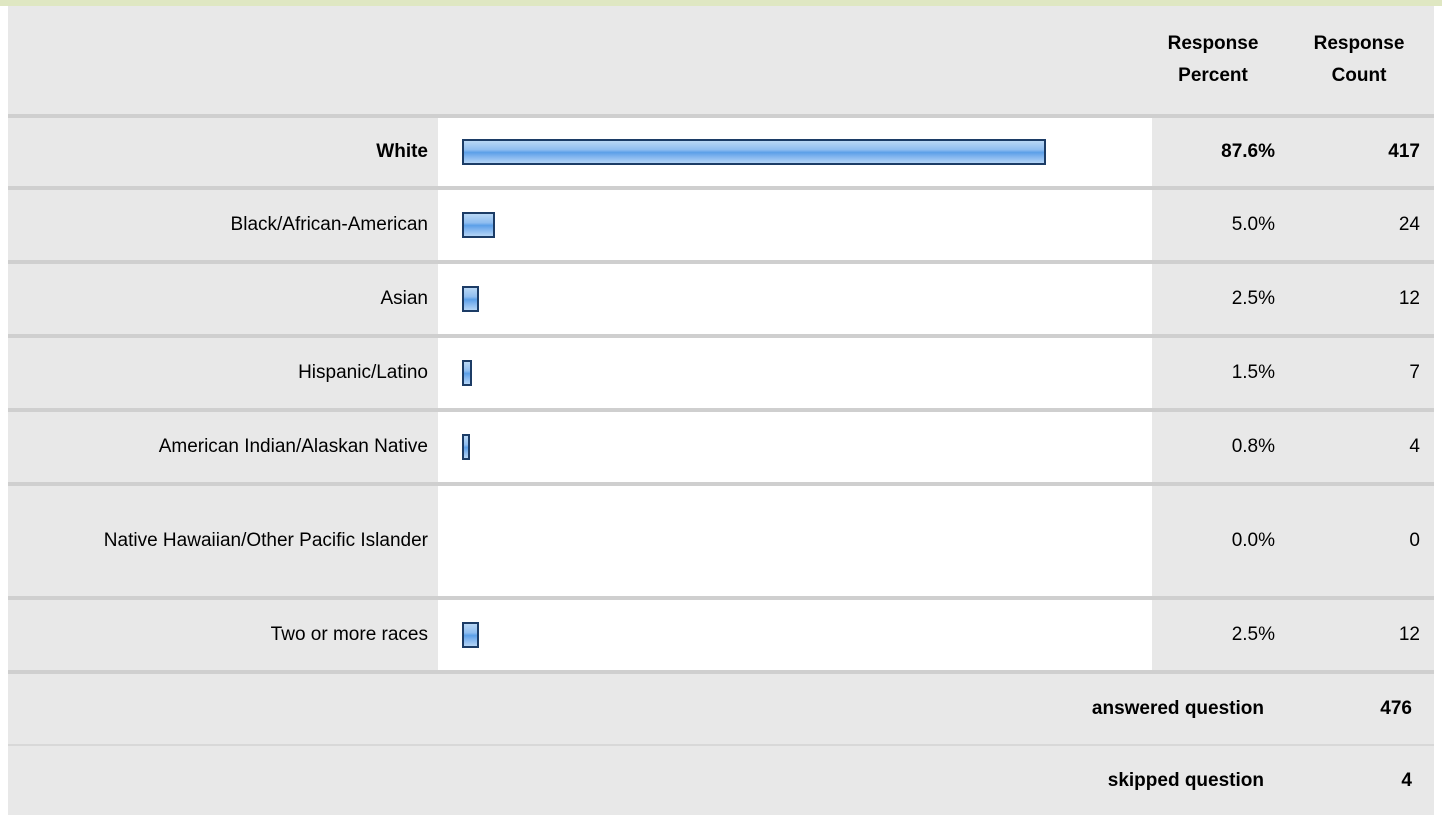  What do you see at coordinates (1253, 540) in the screenshot?
I see `response-percent: 0.0%` at bounding box center [1253, 540].